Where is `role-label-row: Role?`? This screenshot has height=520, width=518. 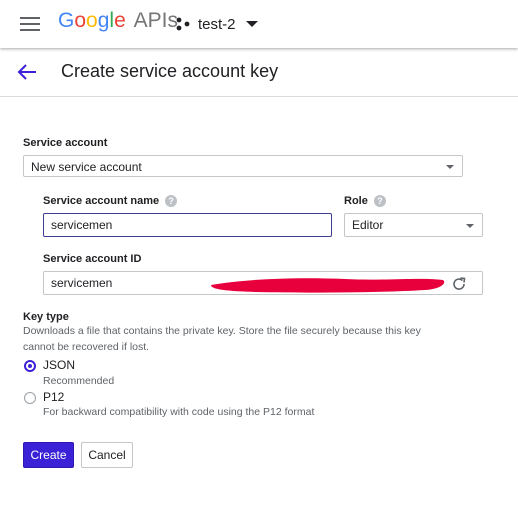 role-label-row: Role? is located at coordinates (365, 201).